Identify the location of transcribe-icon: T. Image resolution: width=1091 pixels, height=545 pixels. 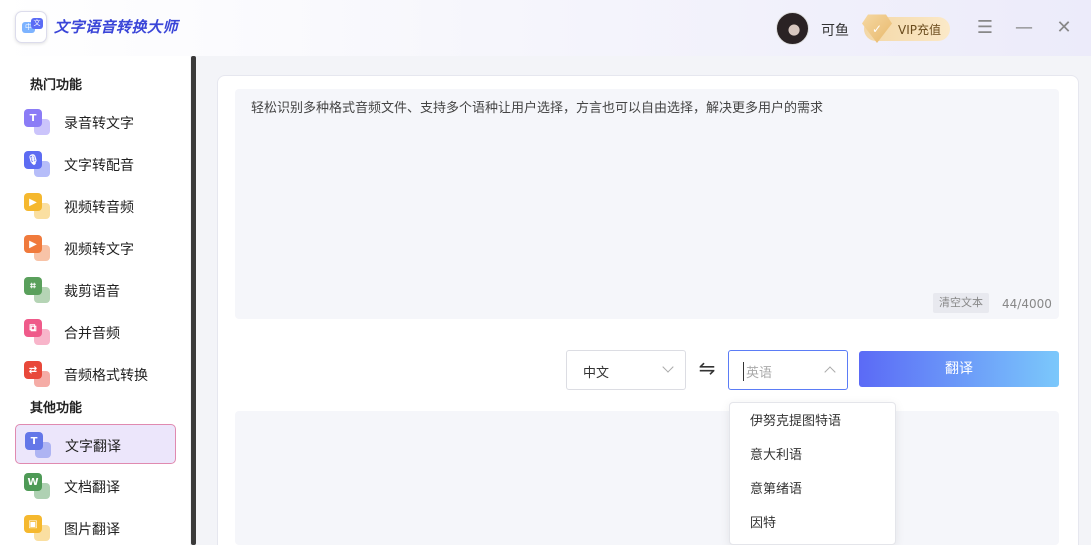
(38, 123).